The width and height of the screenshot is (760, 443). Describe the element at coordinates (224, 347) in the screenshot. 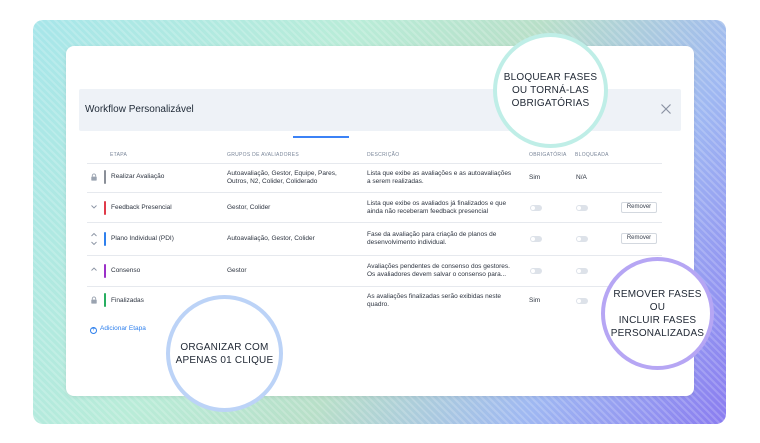

I see `callout-line: ORGANIZAR COM` at that location.